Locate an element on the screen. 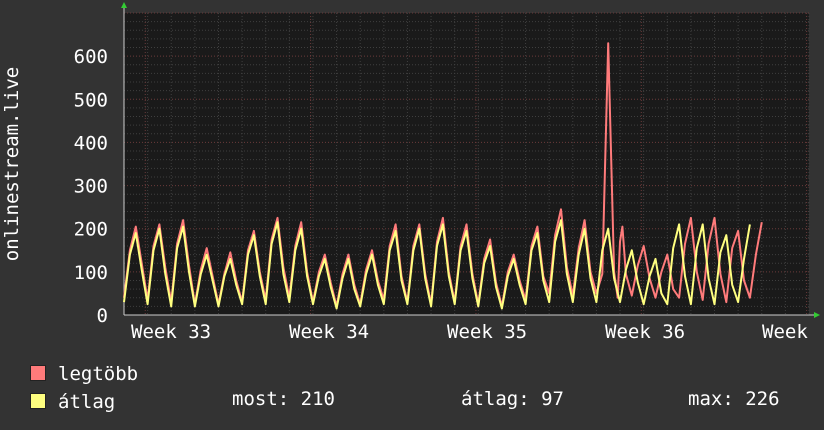 Image resolution: width=824 pixels, height=430 pixels. x-tick-label: Week 34 is located at coordinates (329, 332).